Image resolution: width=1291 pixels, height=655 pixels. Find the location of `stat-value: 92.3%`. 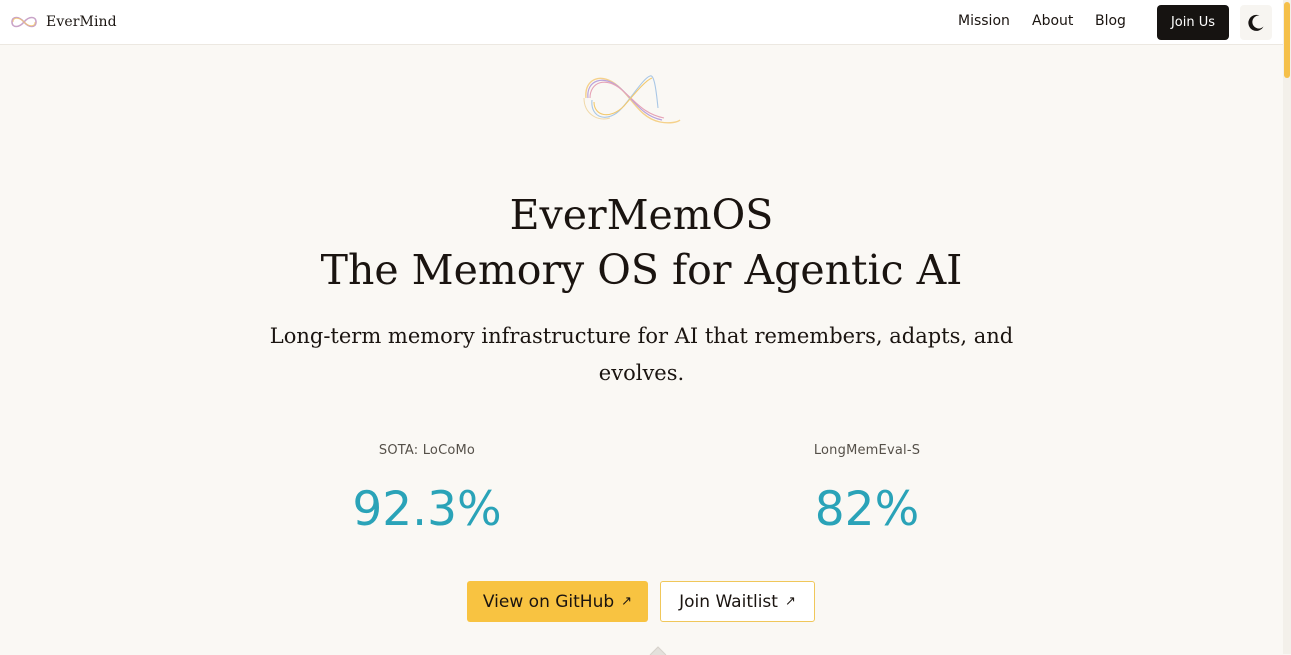

stat-value: 92.3% is located at coordinates (427, 509).